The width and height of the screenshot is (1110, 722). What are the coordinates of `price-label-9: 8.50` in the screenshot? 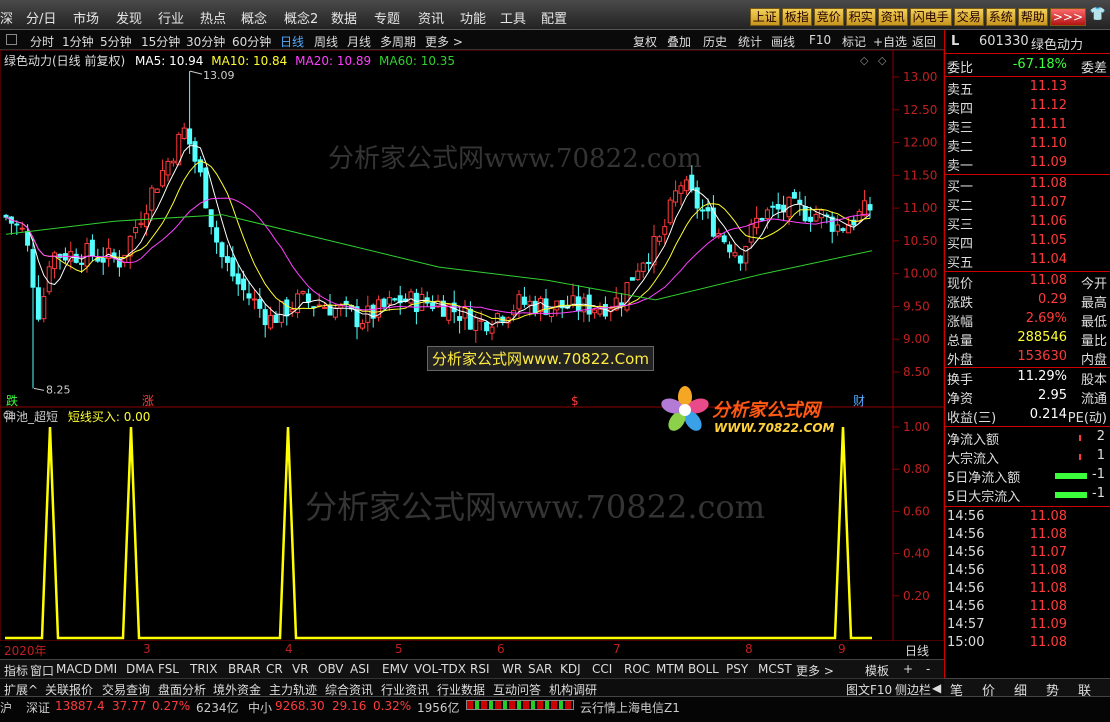 It's located at (916, 372).